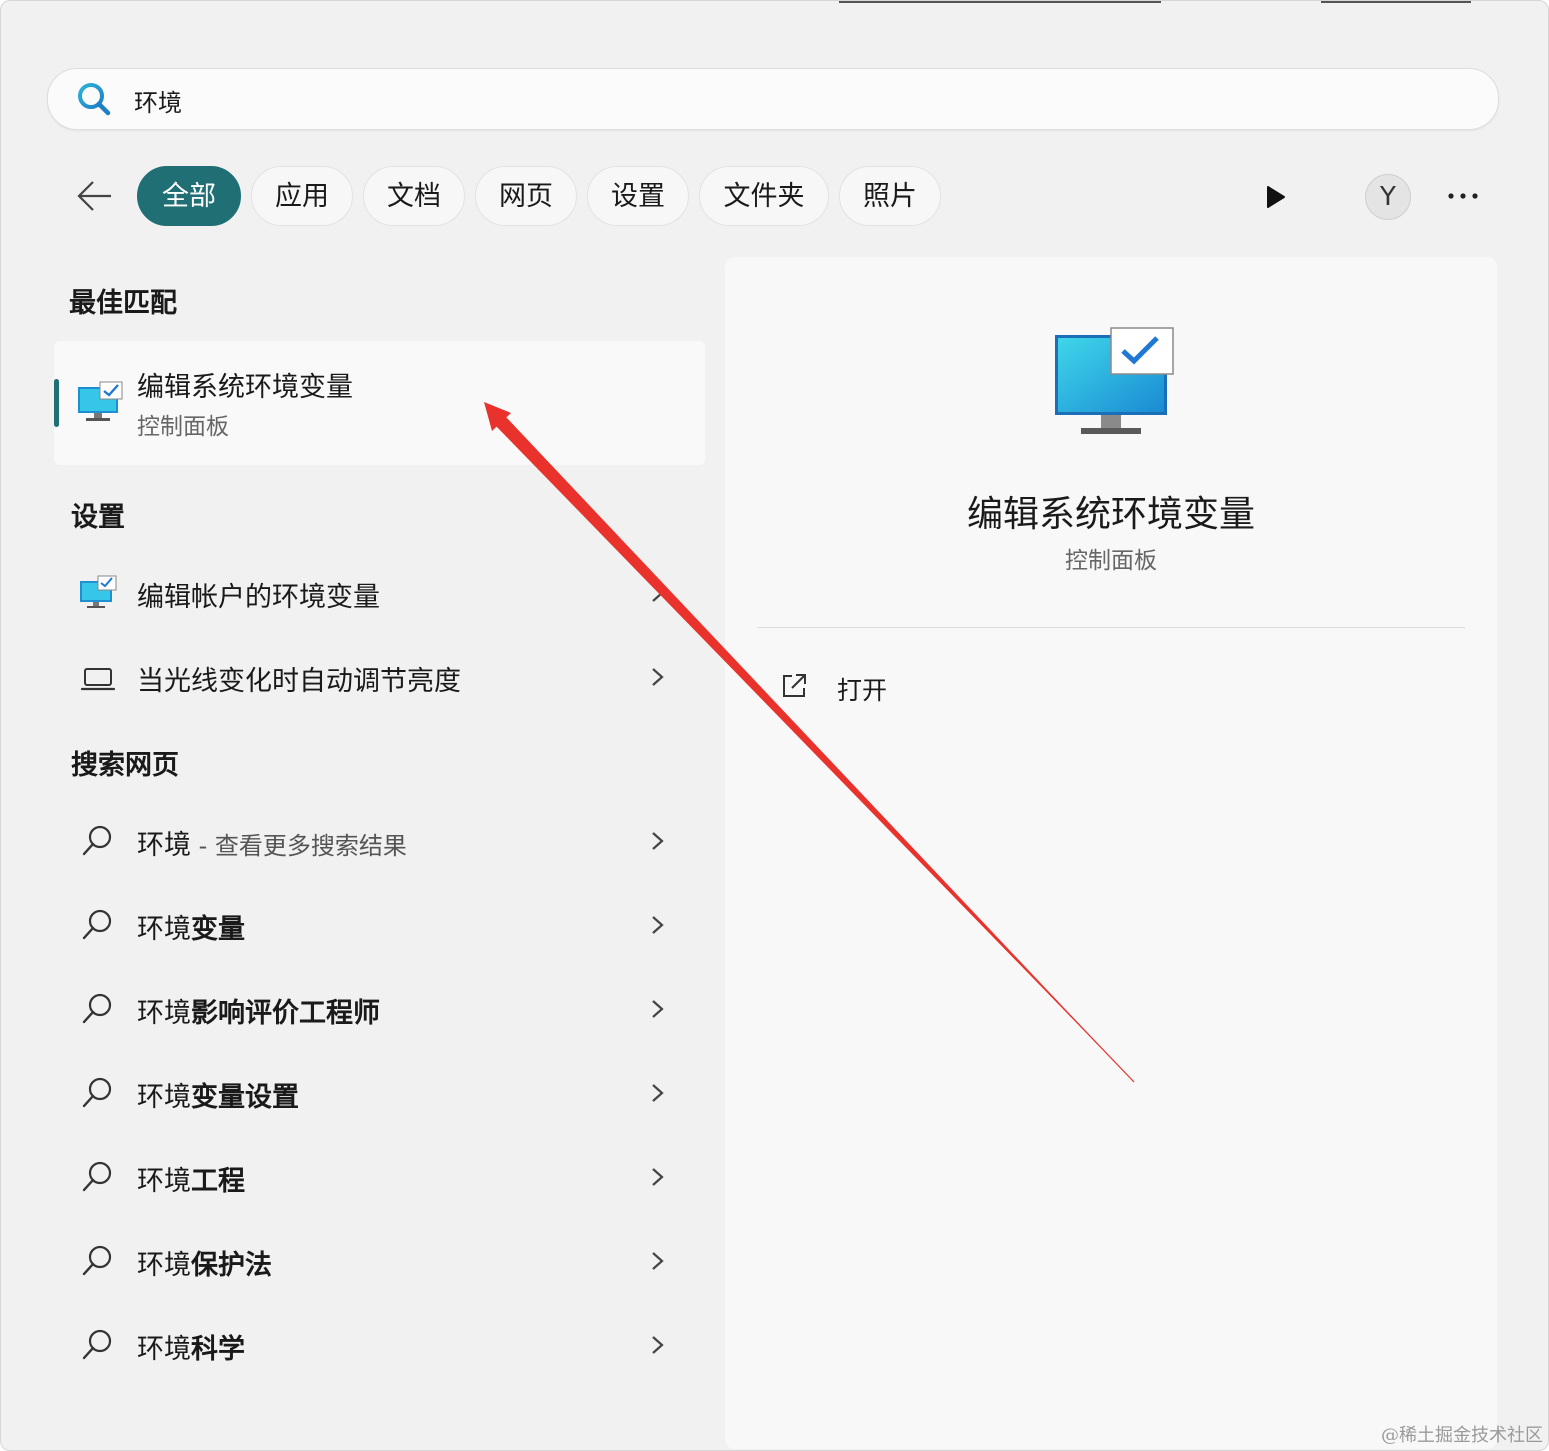  Describe the element at coordinates (376, 1345) in the screenshot. I see `list-item-web-suggestion: 环境科学` at that location.